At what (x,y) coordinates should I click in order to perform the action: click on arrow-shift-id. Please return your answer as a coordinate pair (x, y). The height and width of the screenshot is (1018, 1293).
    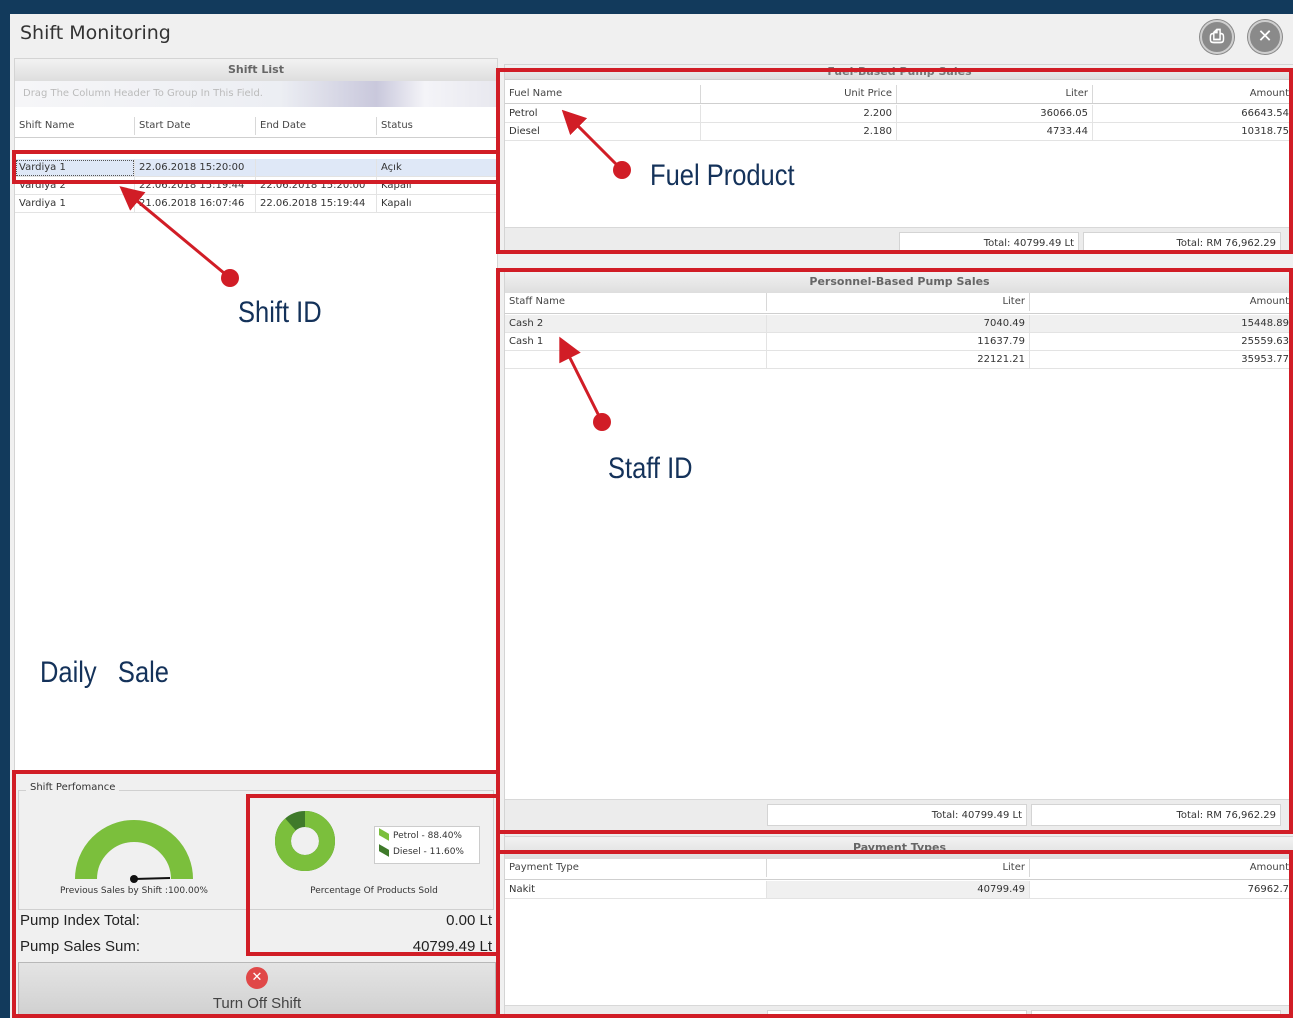
    Looking at the image, I should click on (175, 233).